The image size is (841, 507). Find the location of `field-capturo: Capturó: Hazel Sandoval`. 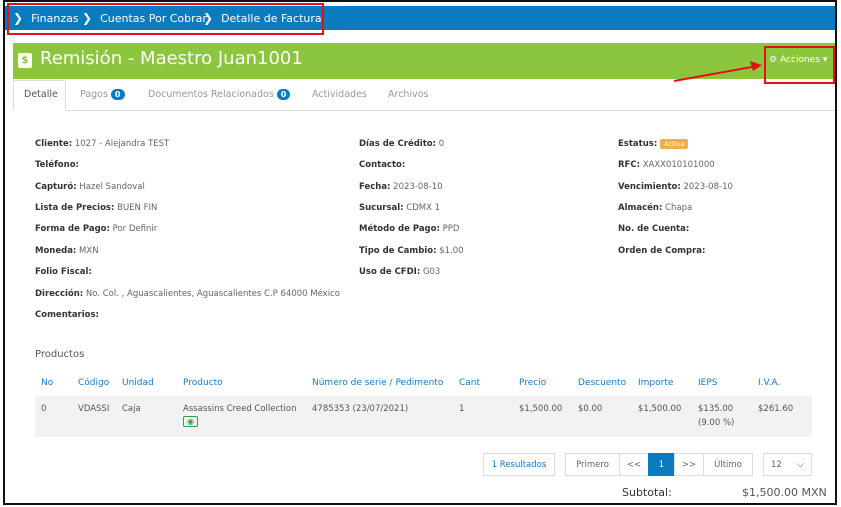

field-capturo: Capturó: Hazel Sandoval is located at coordinates (90, 187).